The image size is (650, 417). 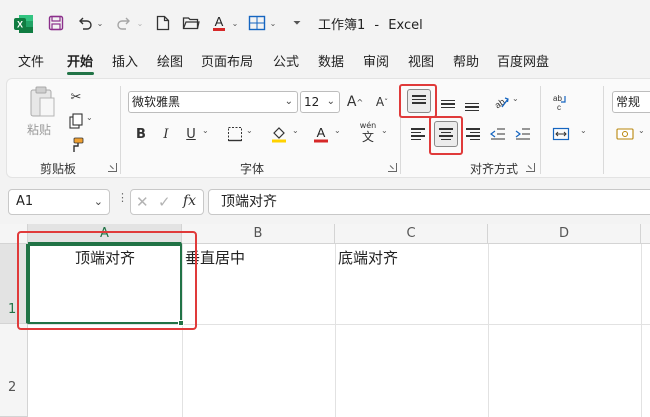 I want to click on font-size-select: 12 ⌄, so click(x=320, y=102).